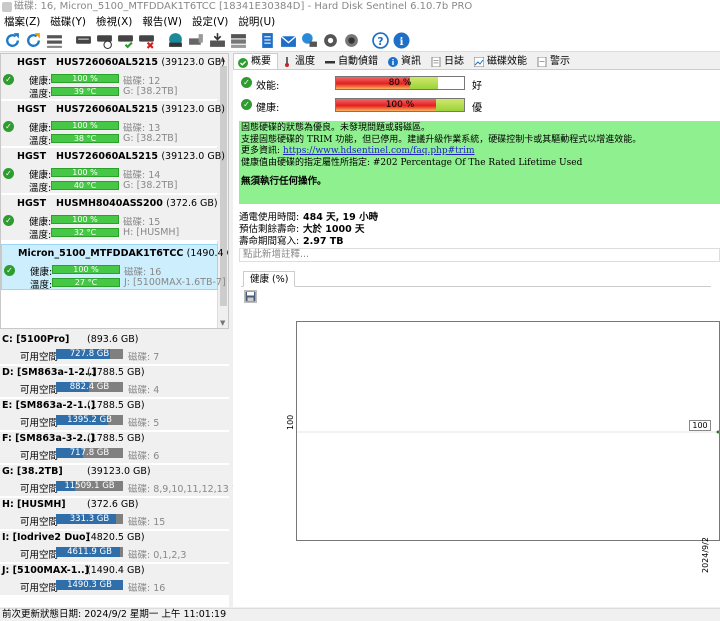  I want to click on tab-alerts: 警示, so click(554, 61).